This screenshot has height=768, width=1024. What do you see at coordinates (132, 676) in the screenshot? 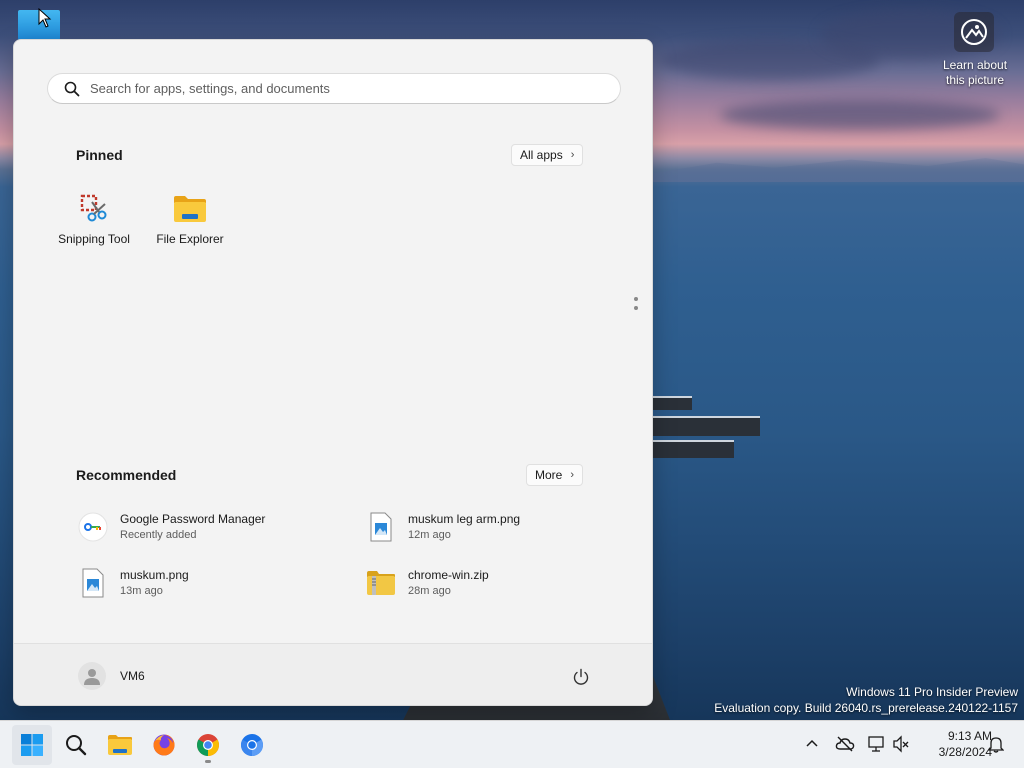
I see `user-name: VM6` at bounding box center [132, 676].